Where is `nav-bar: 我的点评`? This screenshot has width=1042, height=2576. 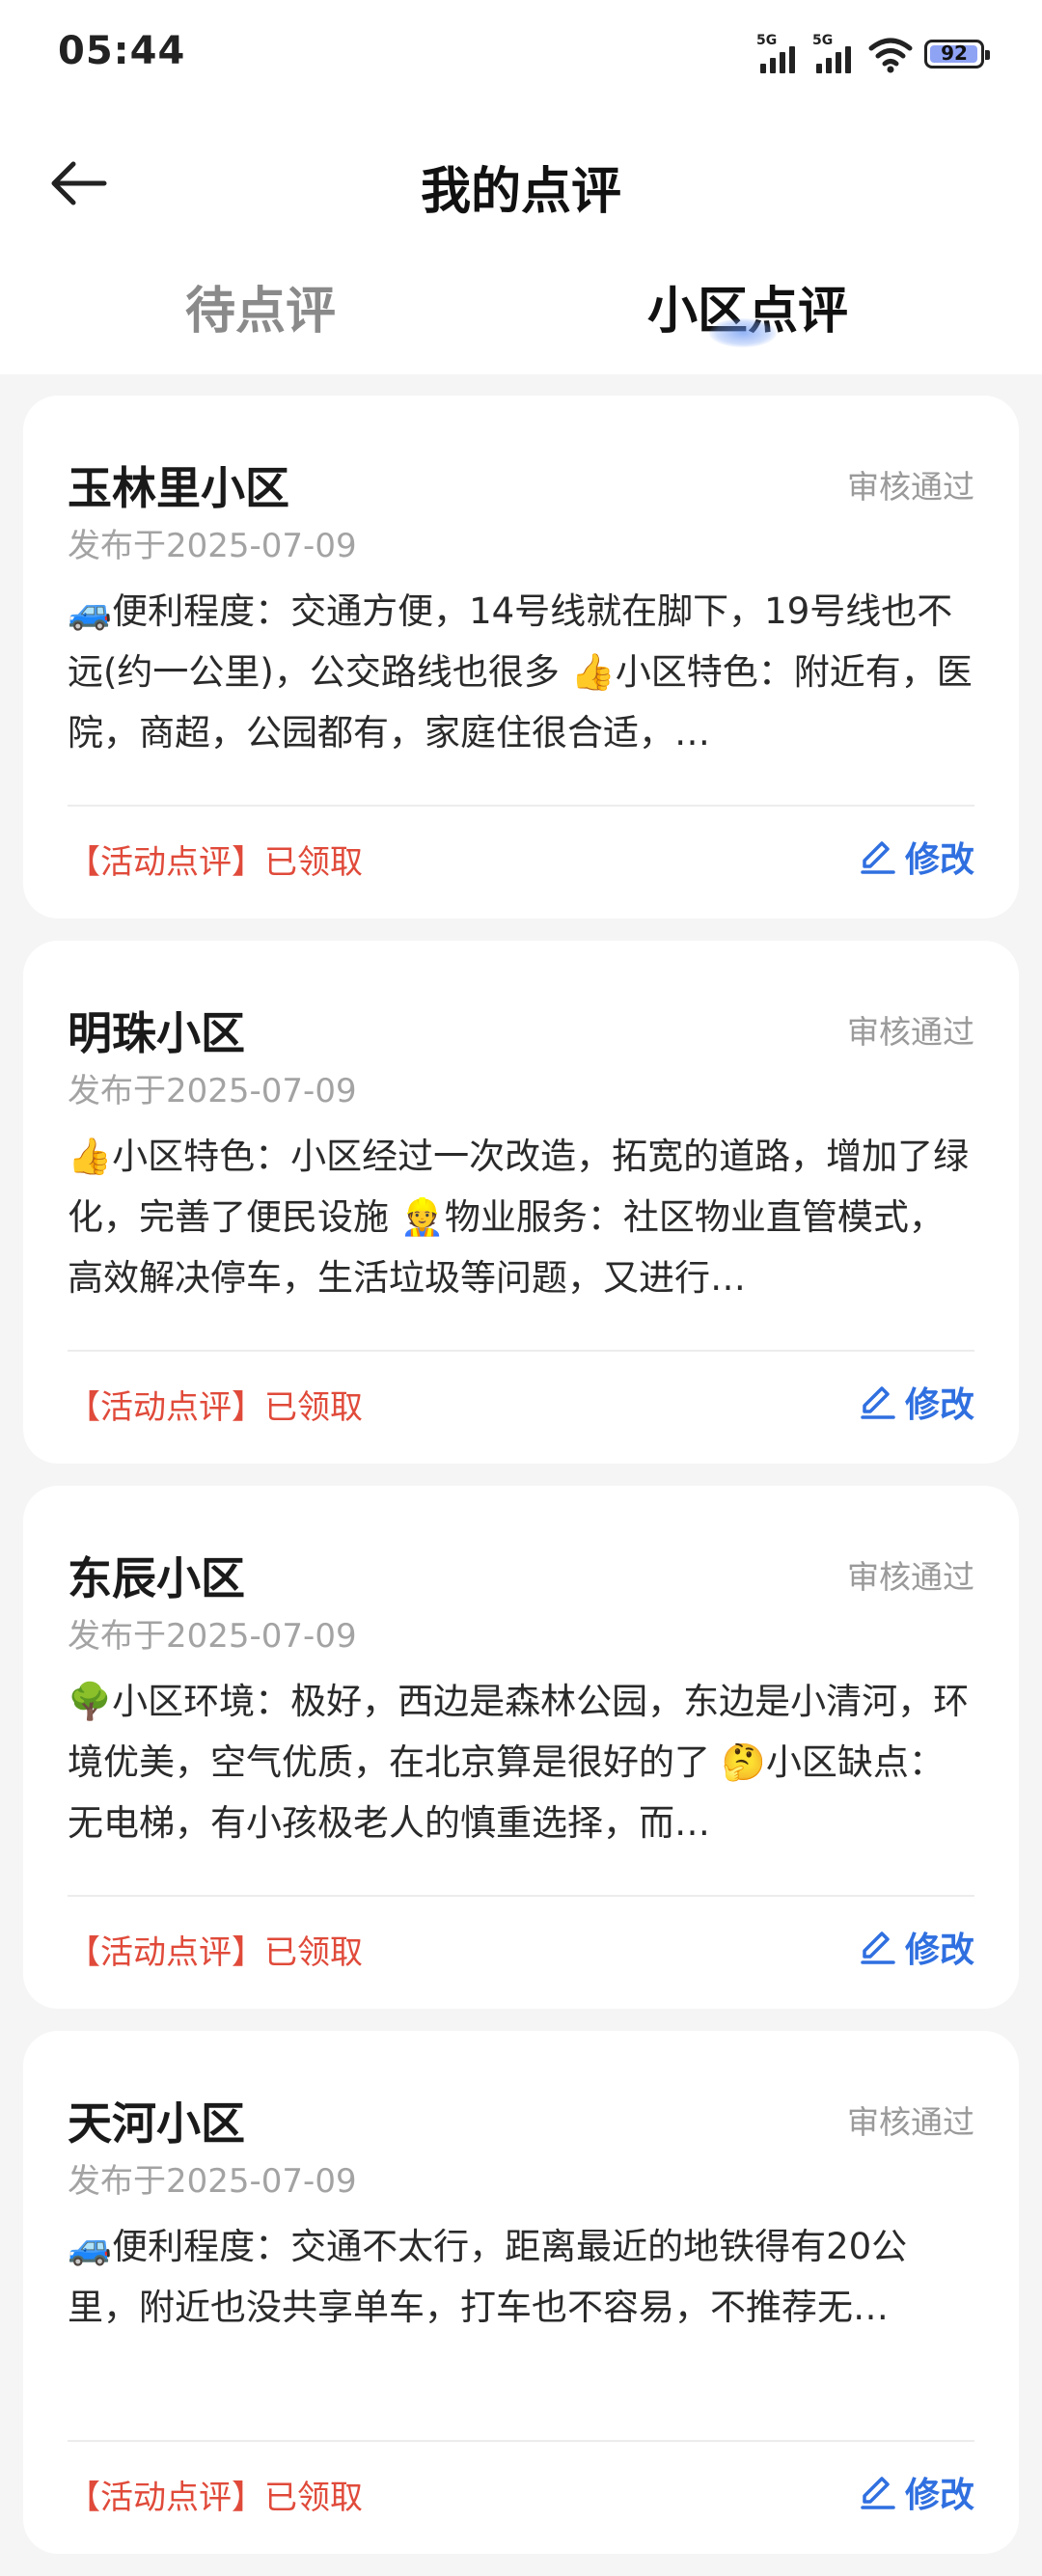
nav-bar: 我的点评 is located at coordinates (521, 184).